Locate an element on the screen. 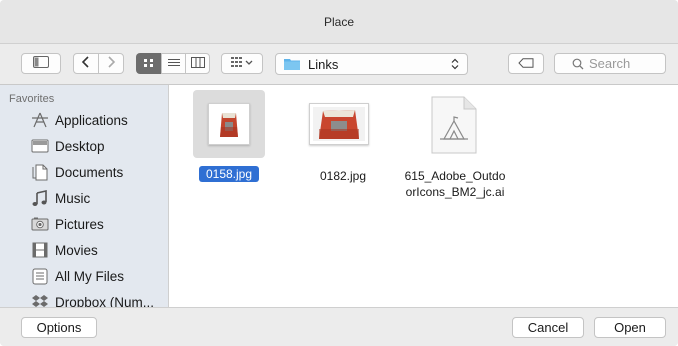  sidebar-toggle-icon is located at coordinates (41, 63).